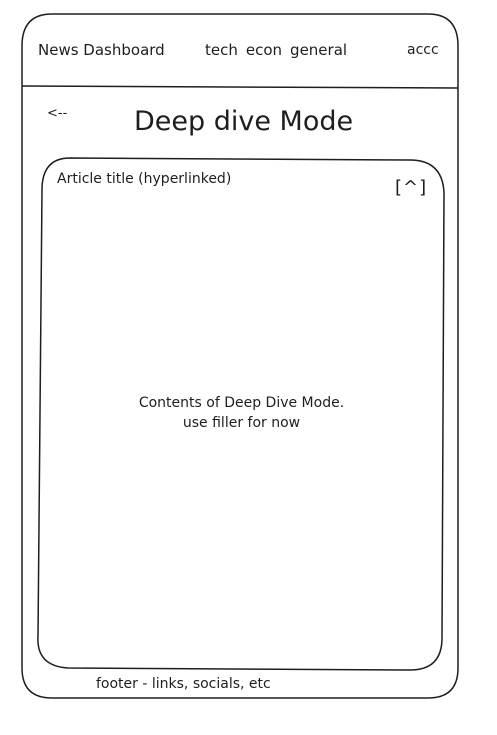 This screenshot has width=497, height=735. Describe the element at coordinates (411, 187) in the screenshot. I see `collapse-button: [^]` at that location.